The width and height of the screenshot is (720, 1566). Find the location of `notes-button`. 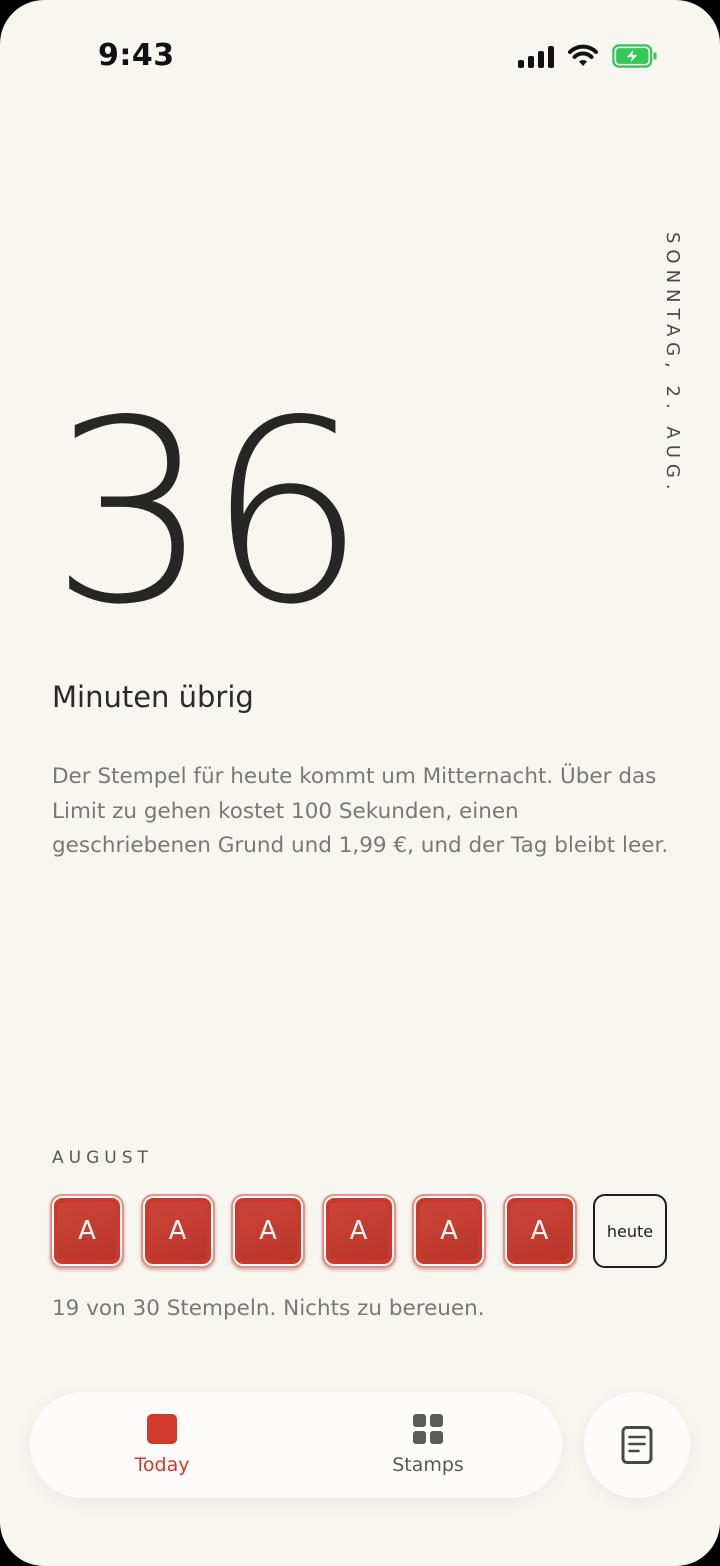

notes-button is located at coordinates (637, 1445).